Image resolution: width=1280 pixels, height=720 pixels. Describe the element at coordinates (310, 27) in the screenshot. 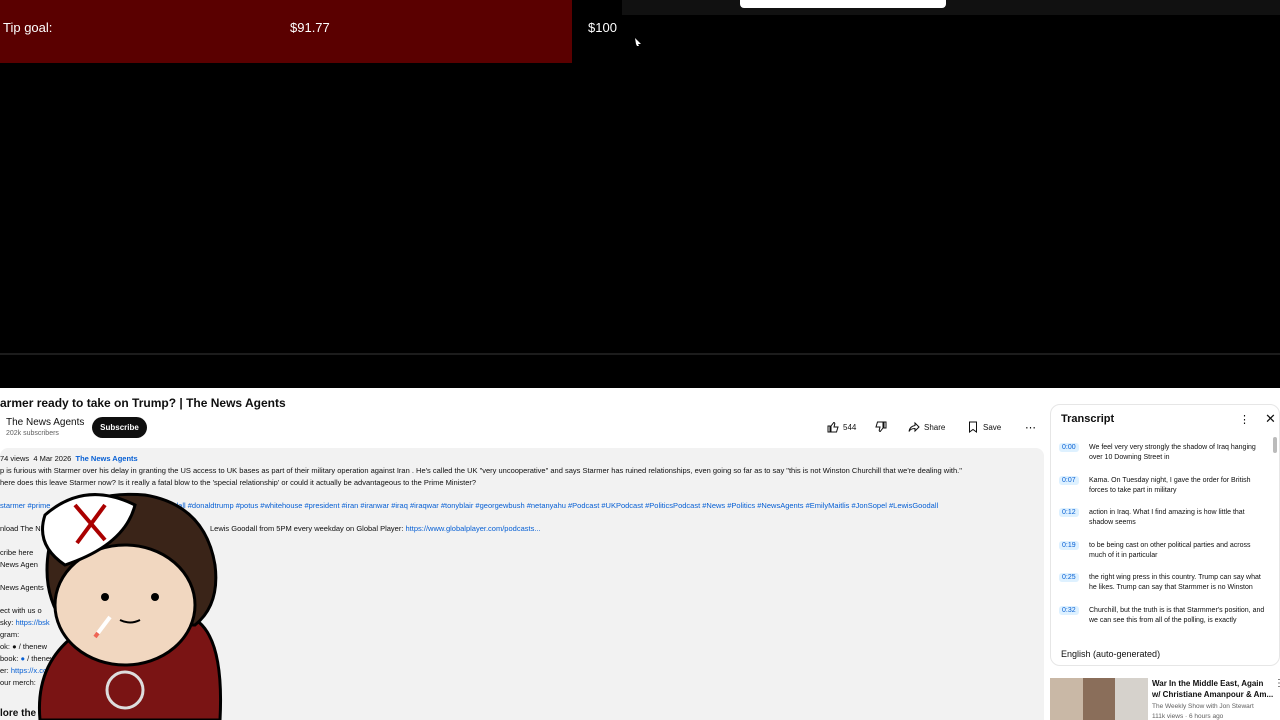

I see `tip-current-amount: $91.77` at that location.